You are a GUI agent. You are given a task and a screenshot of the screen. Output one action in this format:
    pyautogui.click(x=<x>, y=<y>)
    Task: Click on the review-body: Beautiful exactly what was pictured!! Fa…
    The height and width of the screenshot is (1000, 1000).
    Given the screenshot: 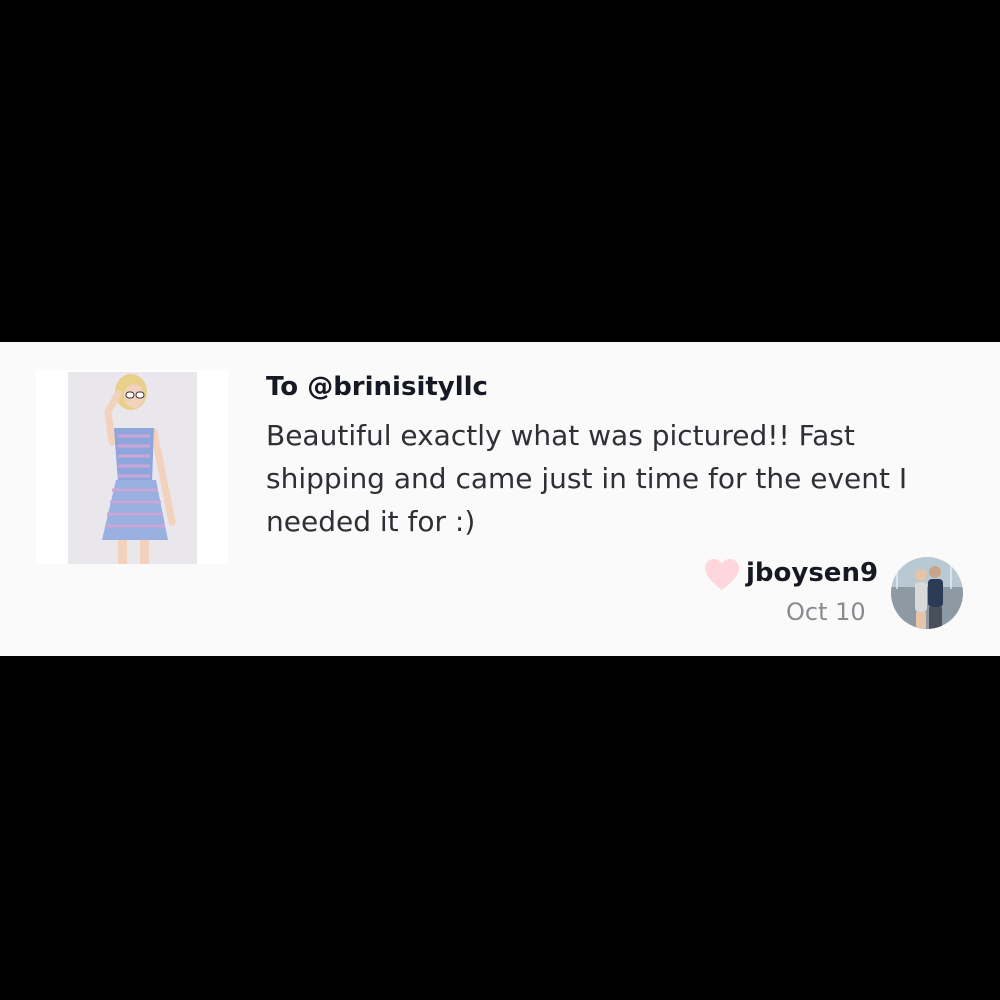 What is the action you would take?
    pyautogui.click(x=587, y=478)
    